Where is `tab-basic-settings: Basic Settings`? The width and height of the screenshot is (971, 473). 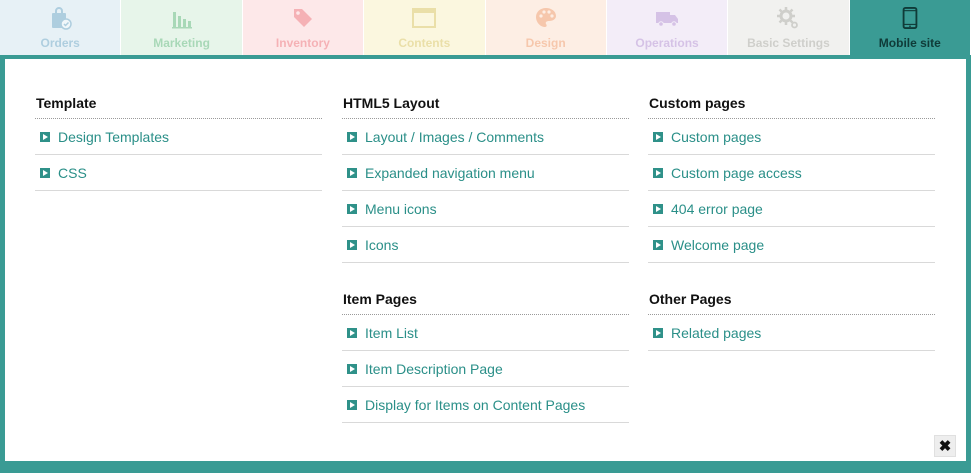 tab-basic-settings: Basic Settings is located at coordinates (789, 27).